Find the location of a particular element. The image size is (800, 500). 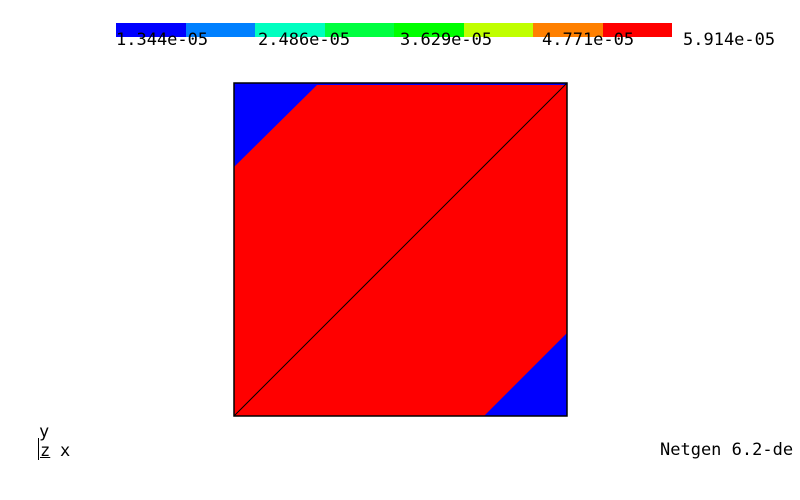

axis-y-label: y is located at coordinates (44, 432).